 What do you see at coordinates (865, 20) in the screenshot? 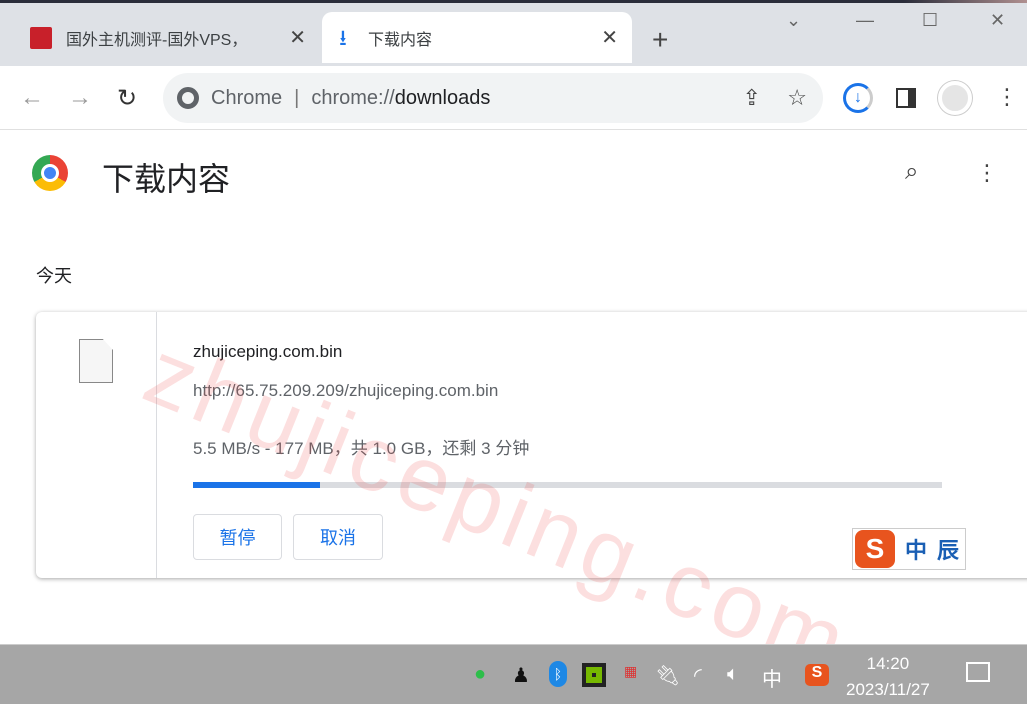
I see `minimize-button: —` at bounding box center [865, 20].